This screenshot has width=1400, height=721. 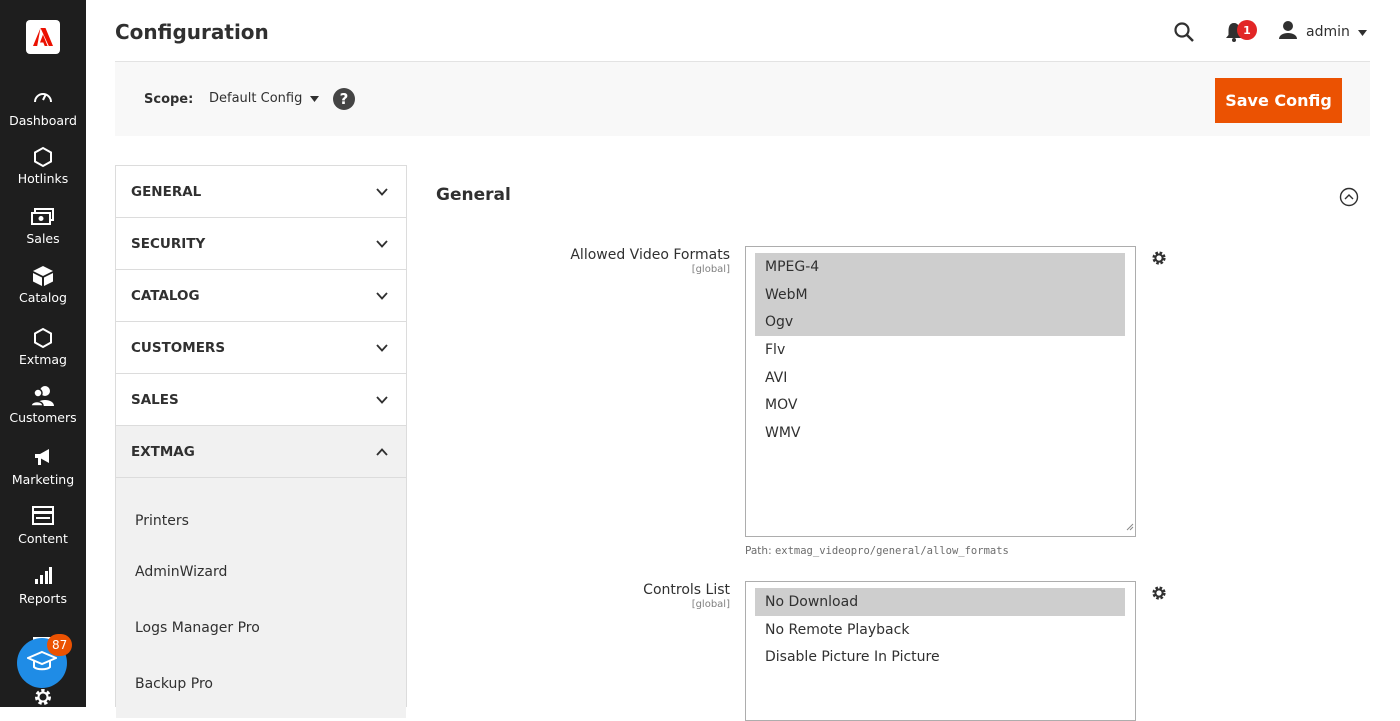 I want to click on tab-customers: CUSTOMERS, so click(x=261, y=348).